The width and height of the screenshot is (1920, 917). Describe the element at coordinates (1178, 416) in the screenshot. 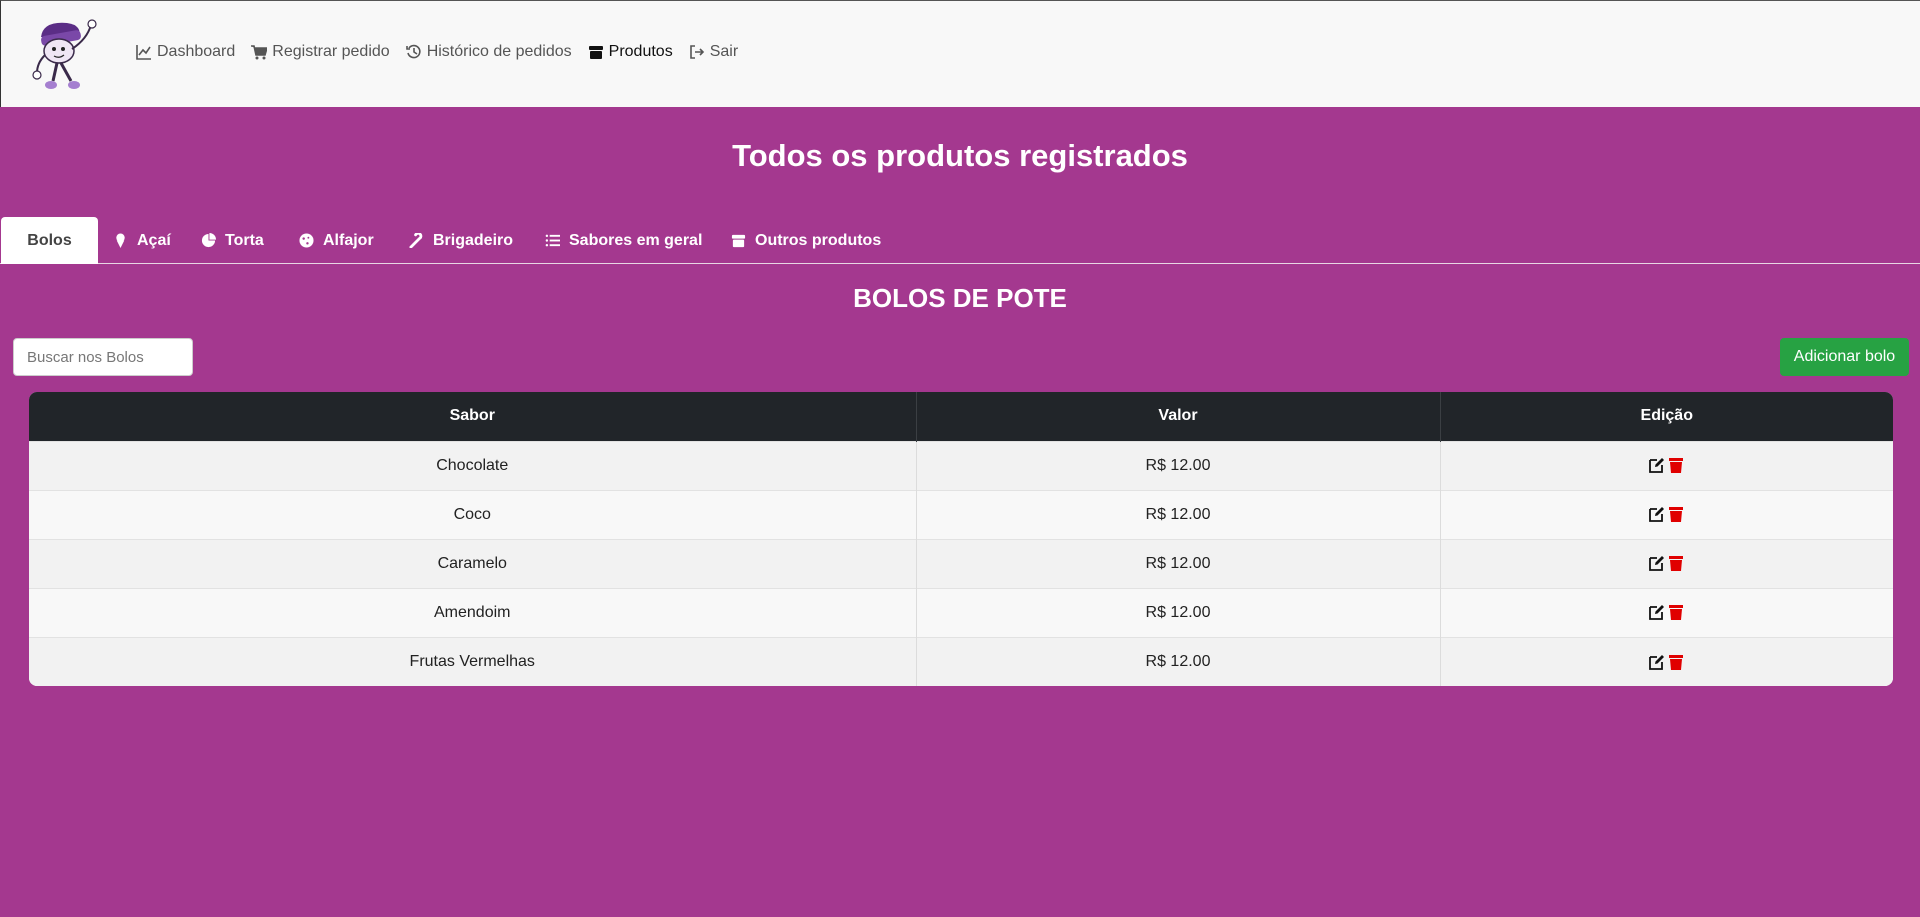

I see `header-valor: Valor` at that location.